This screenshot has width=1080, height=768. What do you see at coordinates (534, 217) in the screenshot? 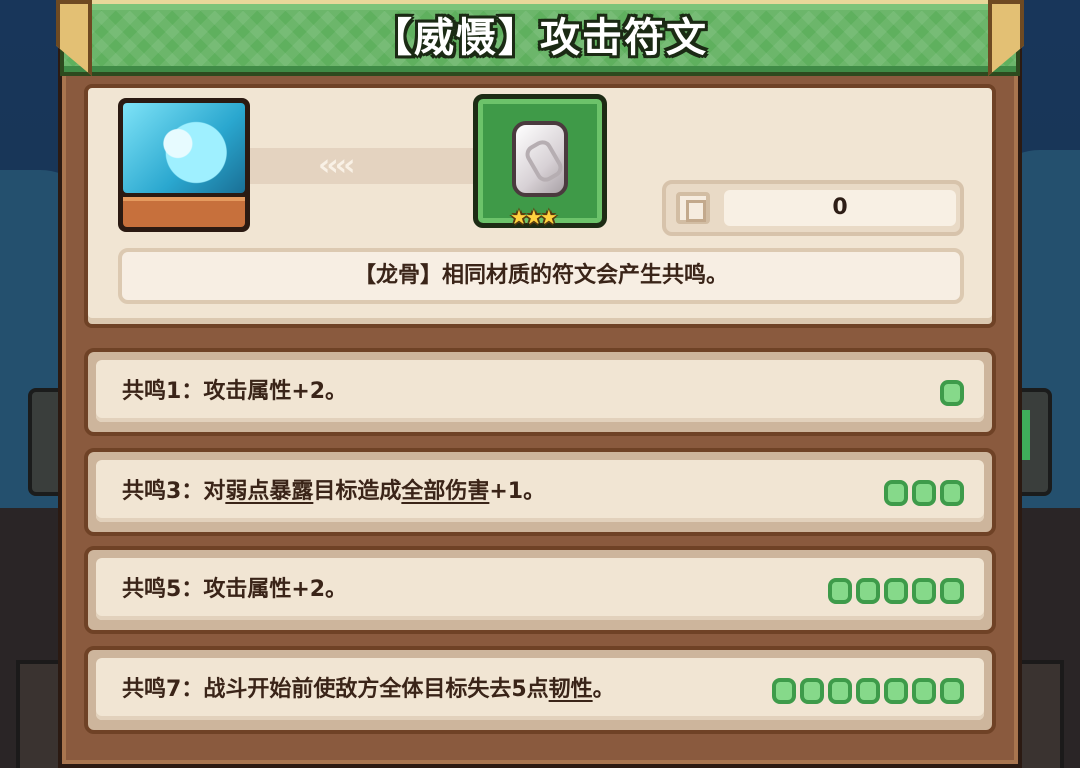
I see `rune-star-rating: ★★★` at bounding box center [534, 217].